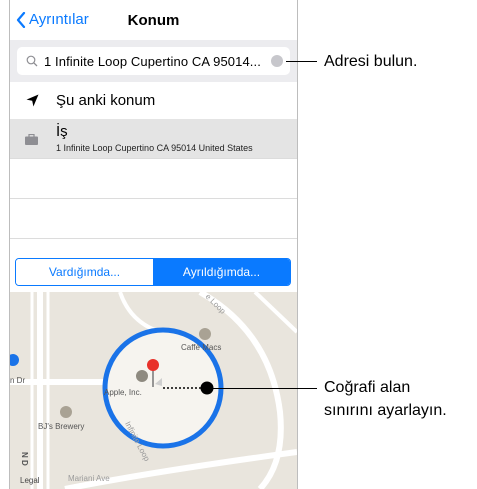  What do you see at coordinates (32, 100) in the screenshot?
I see `location-arrow-icon` at bounding box center [32, 100].